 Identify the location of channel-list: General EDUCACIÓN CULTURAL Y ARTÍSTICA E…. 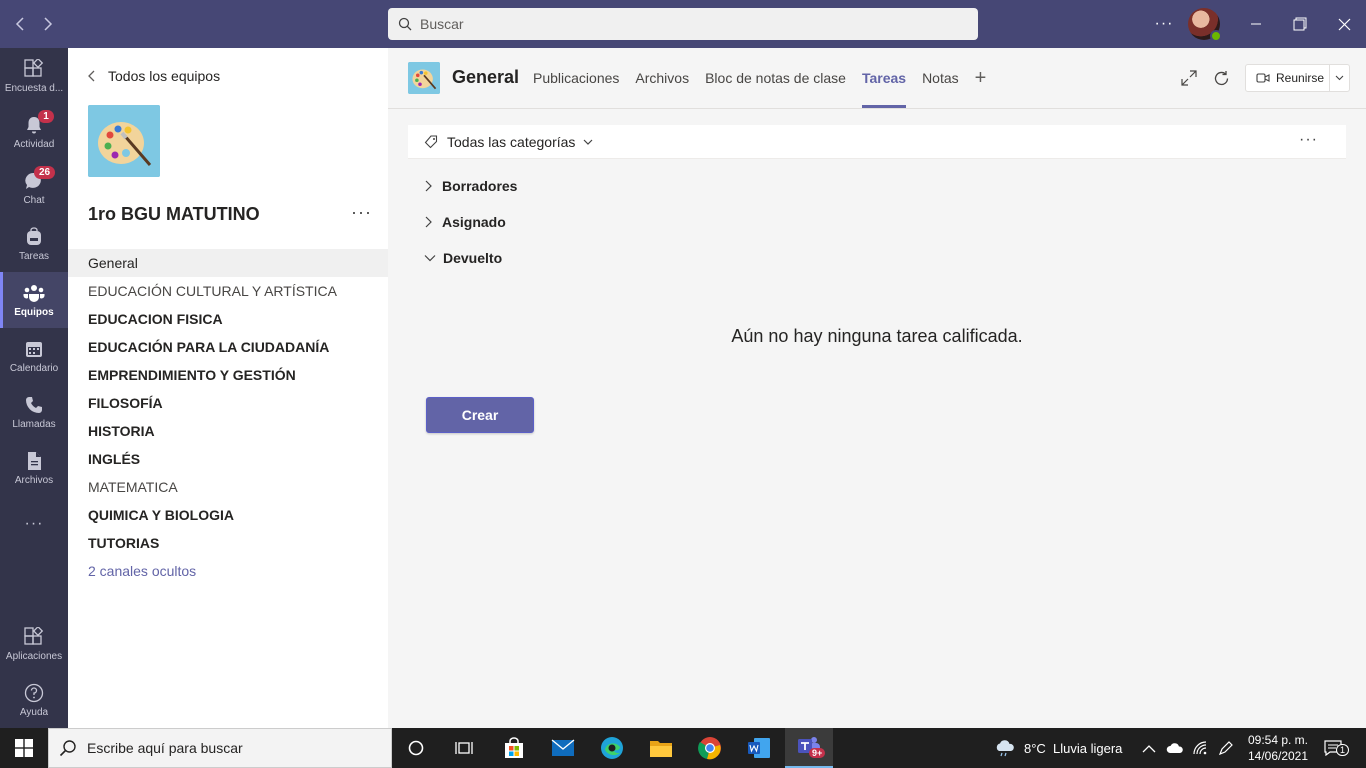
(228, 417).